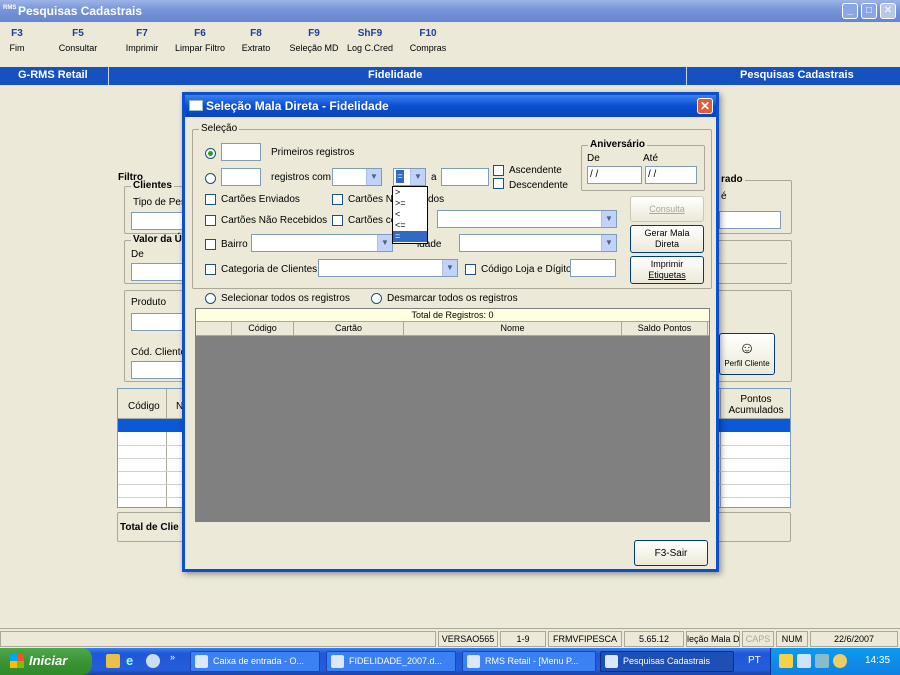 The width and height of the screenshot is (900, 675). I want to click on desmarcar-todos-radio, so click(376, 298).